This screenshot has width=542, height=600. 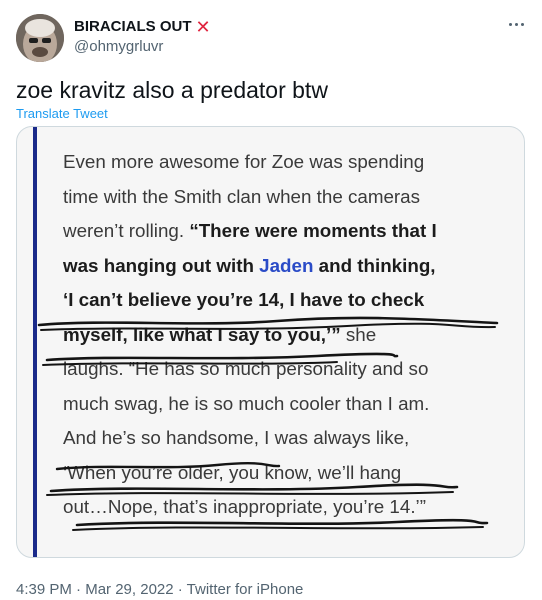 What do you see at coordinates (44, 589) in the screenshot?
I see `tweet-time: 4:39 PM` at bounding box center [44, 589].